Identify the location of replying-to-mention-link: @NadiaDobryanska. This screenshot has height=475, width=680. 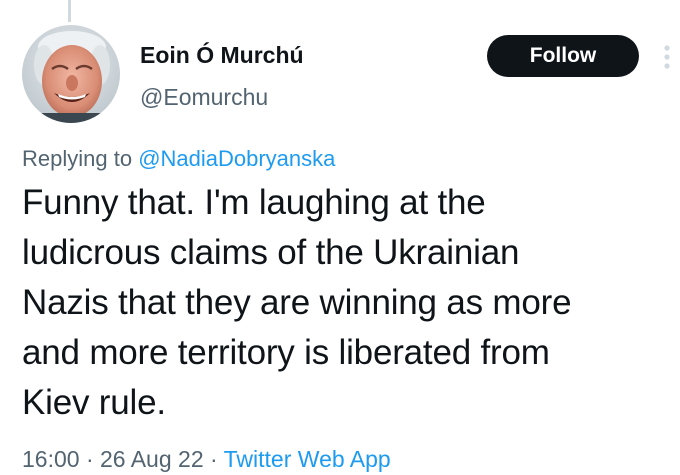
(236, 158).